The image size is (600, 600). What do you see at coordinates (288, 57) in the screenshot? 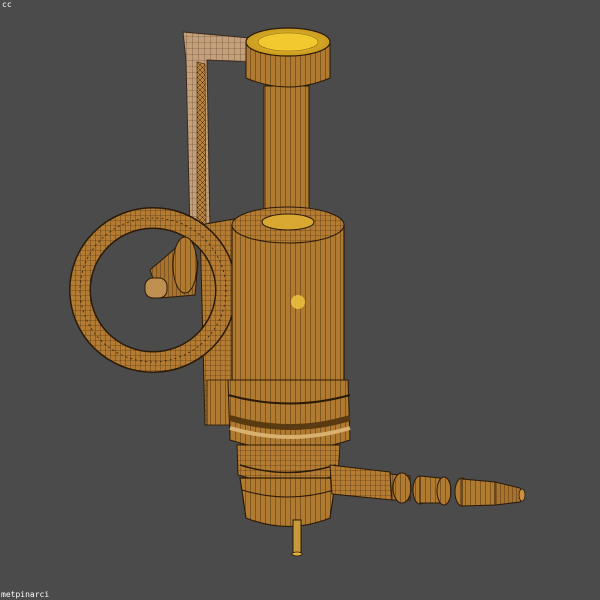
I see `top-cap` at bounding box center [288, 57].